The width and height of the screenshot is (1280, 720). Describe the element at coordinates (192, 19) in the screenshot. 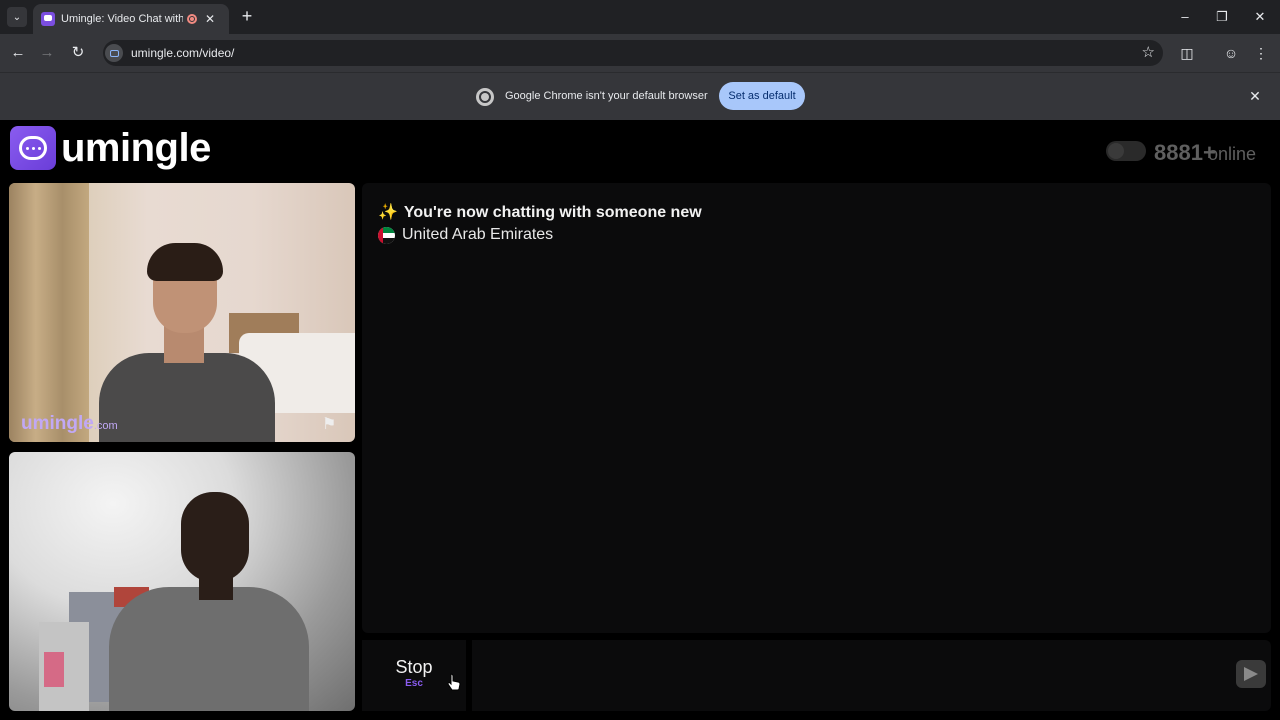

I see `recording-indicator-icon` at that location.